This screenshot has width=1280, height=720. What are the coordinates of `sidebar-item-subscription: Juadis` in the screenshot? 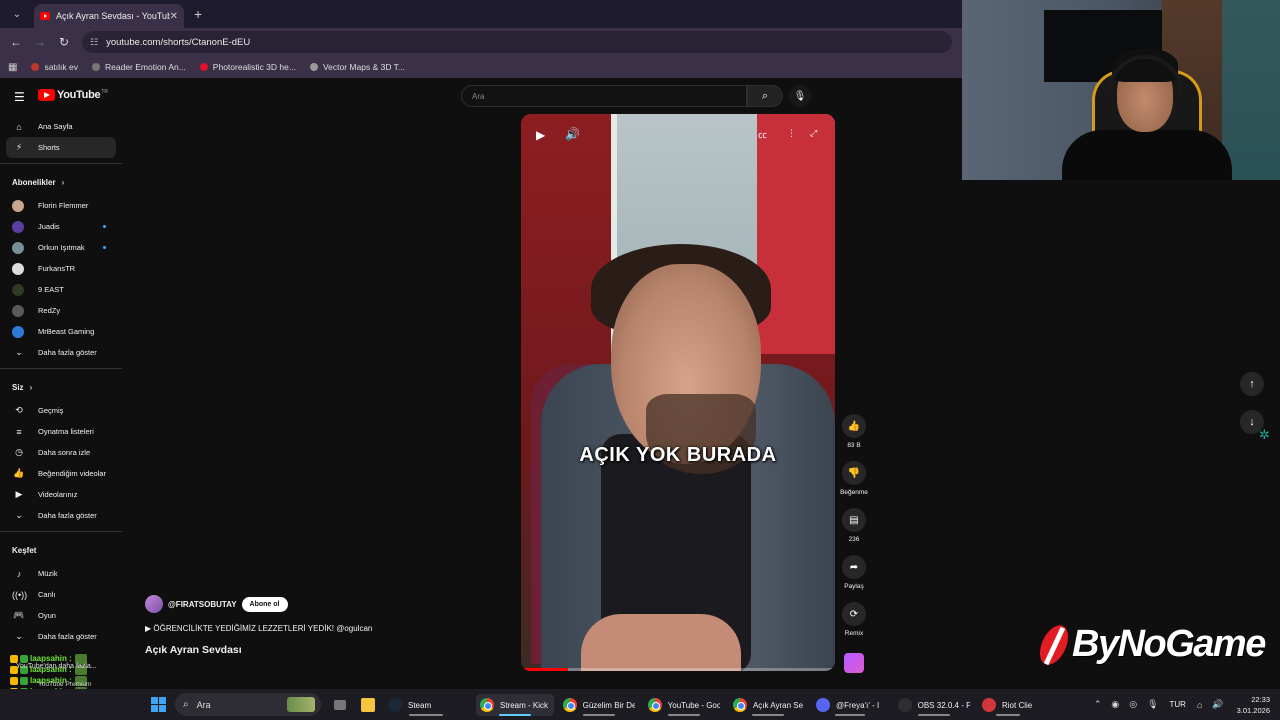 It's located at (61, 226).